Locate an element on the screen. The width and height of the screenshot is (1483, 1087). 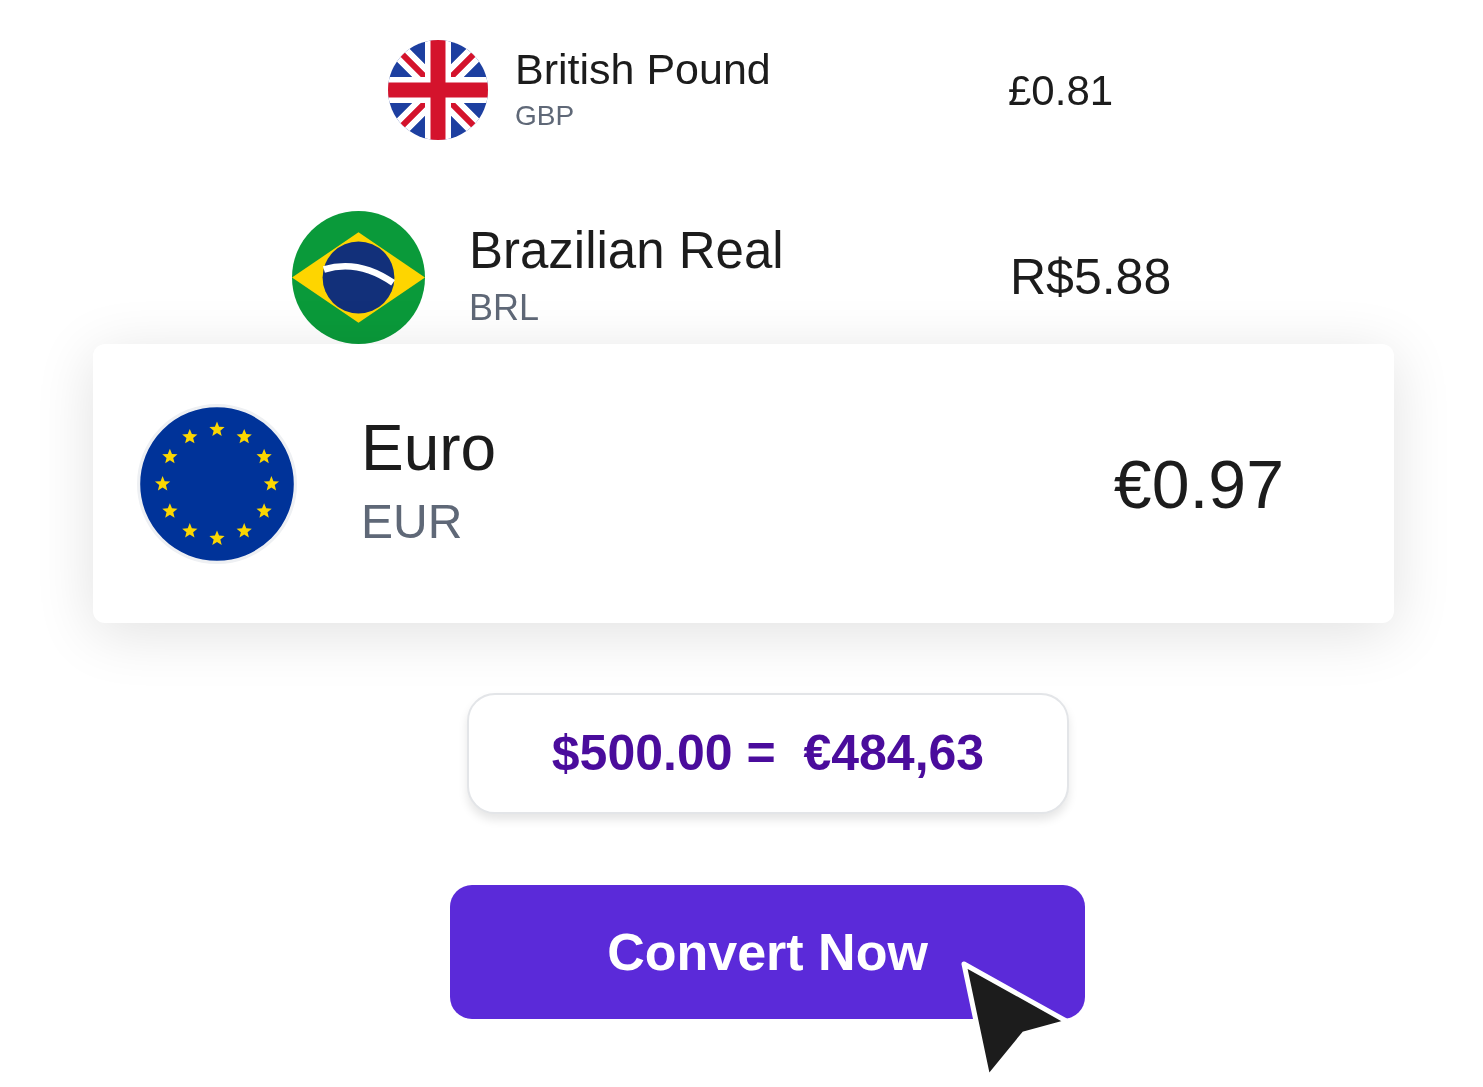
exchange-rate: R$5.88 is located at coordinates (1091, 277).